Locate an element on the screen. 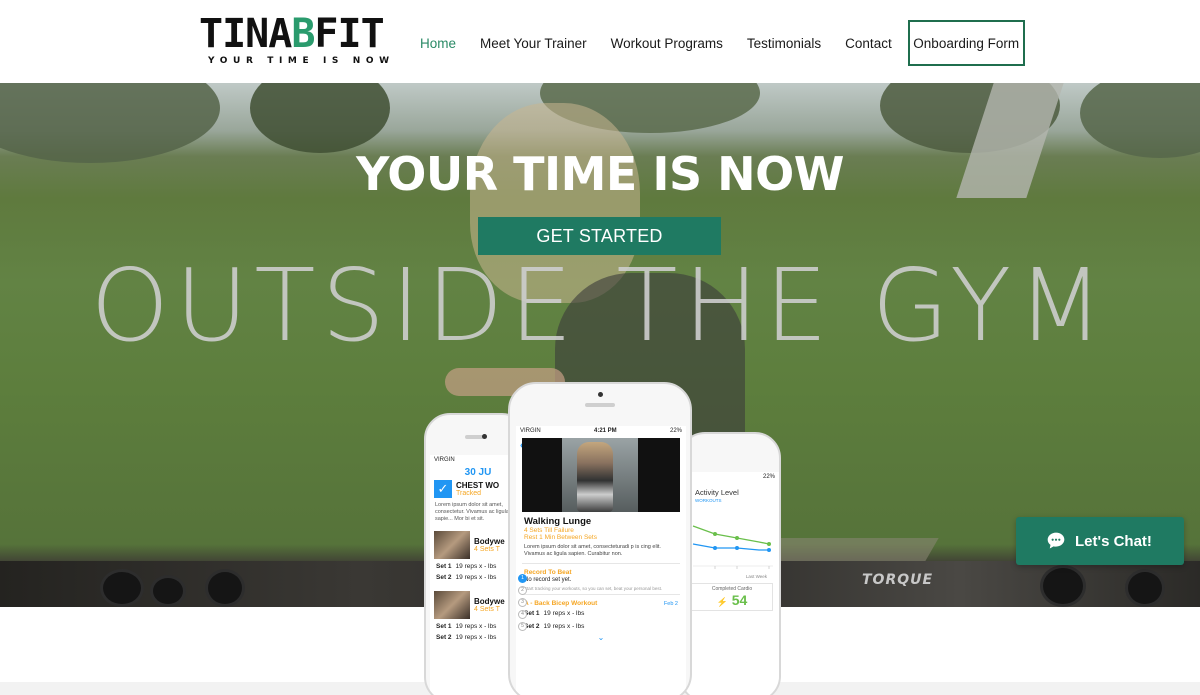  step-indicator: 1 2 3 4 5 is located at coordinates (522, 602).